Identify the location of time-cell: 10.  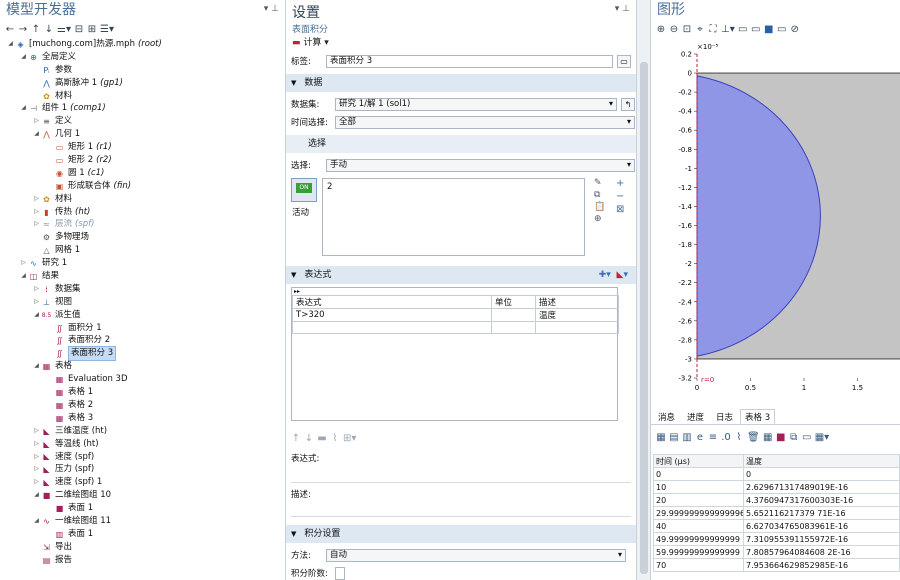
(698, 487).